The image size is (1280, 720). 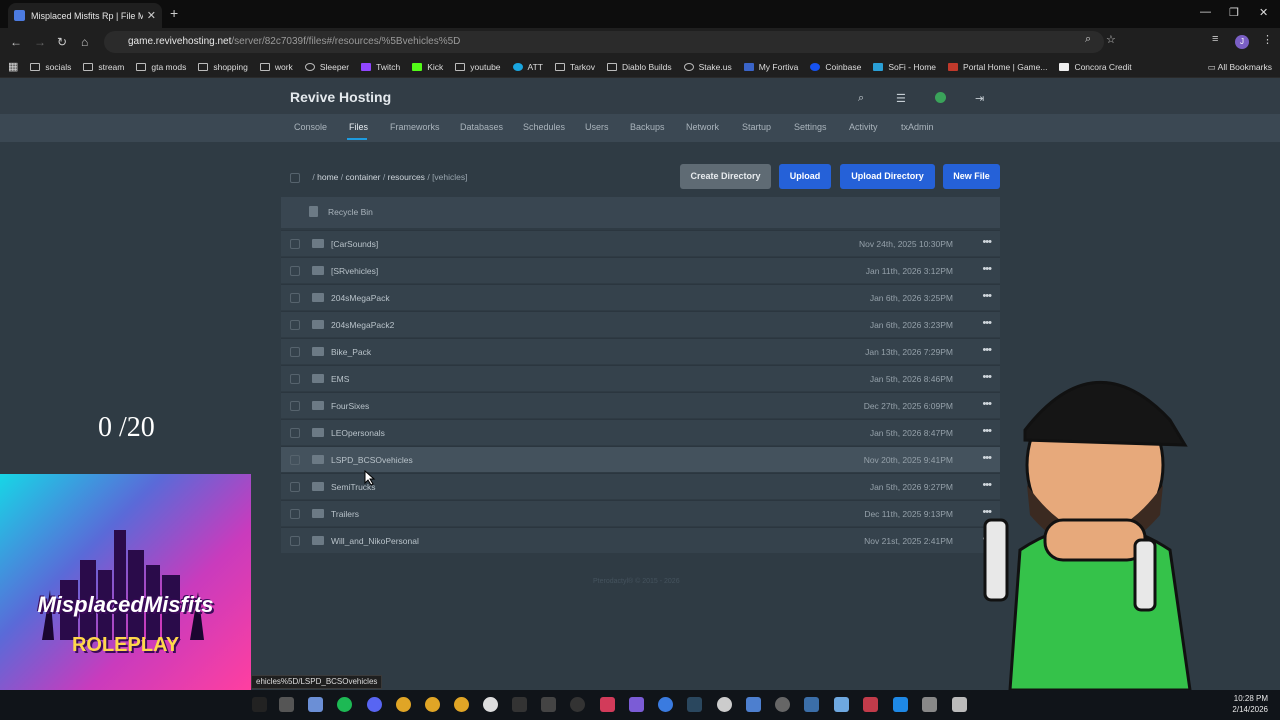 I want to click on bookmark-item: ATT, so click(x=527, y=67).